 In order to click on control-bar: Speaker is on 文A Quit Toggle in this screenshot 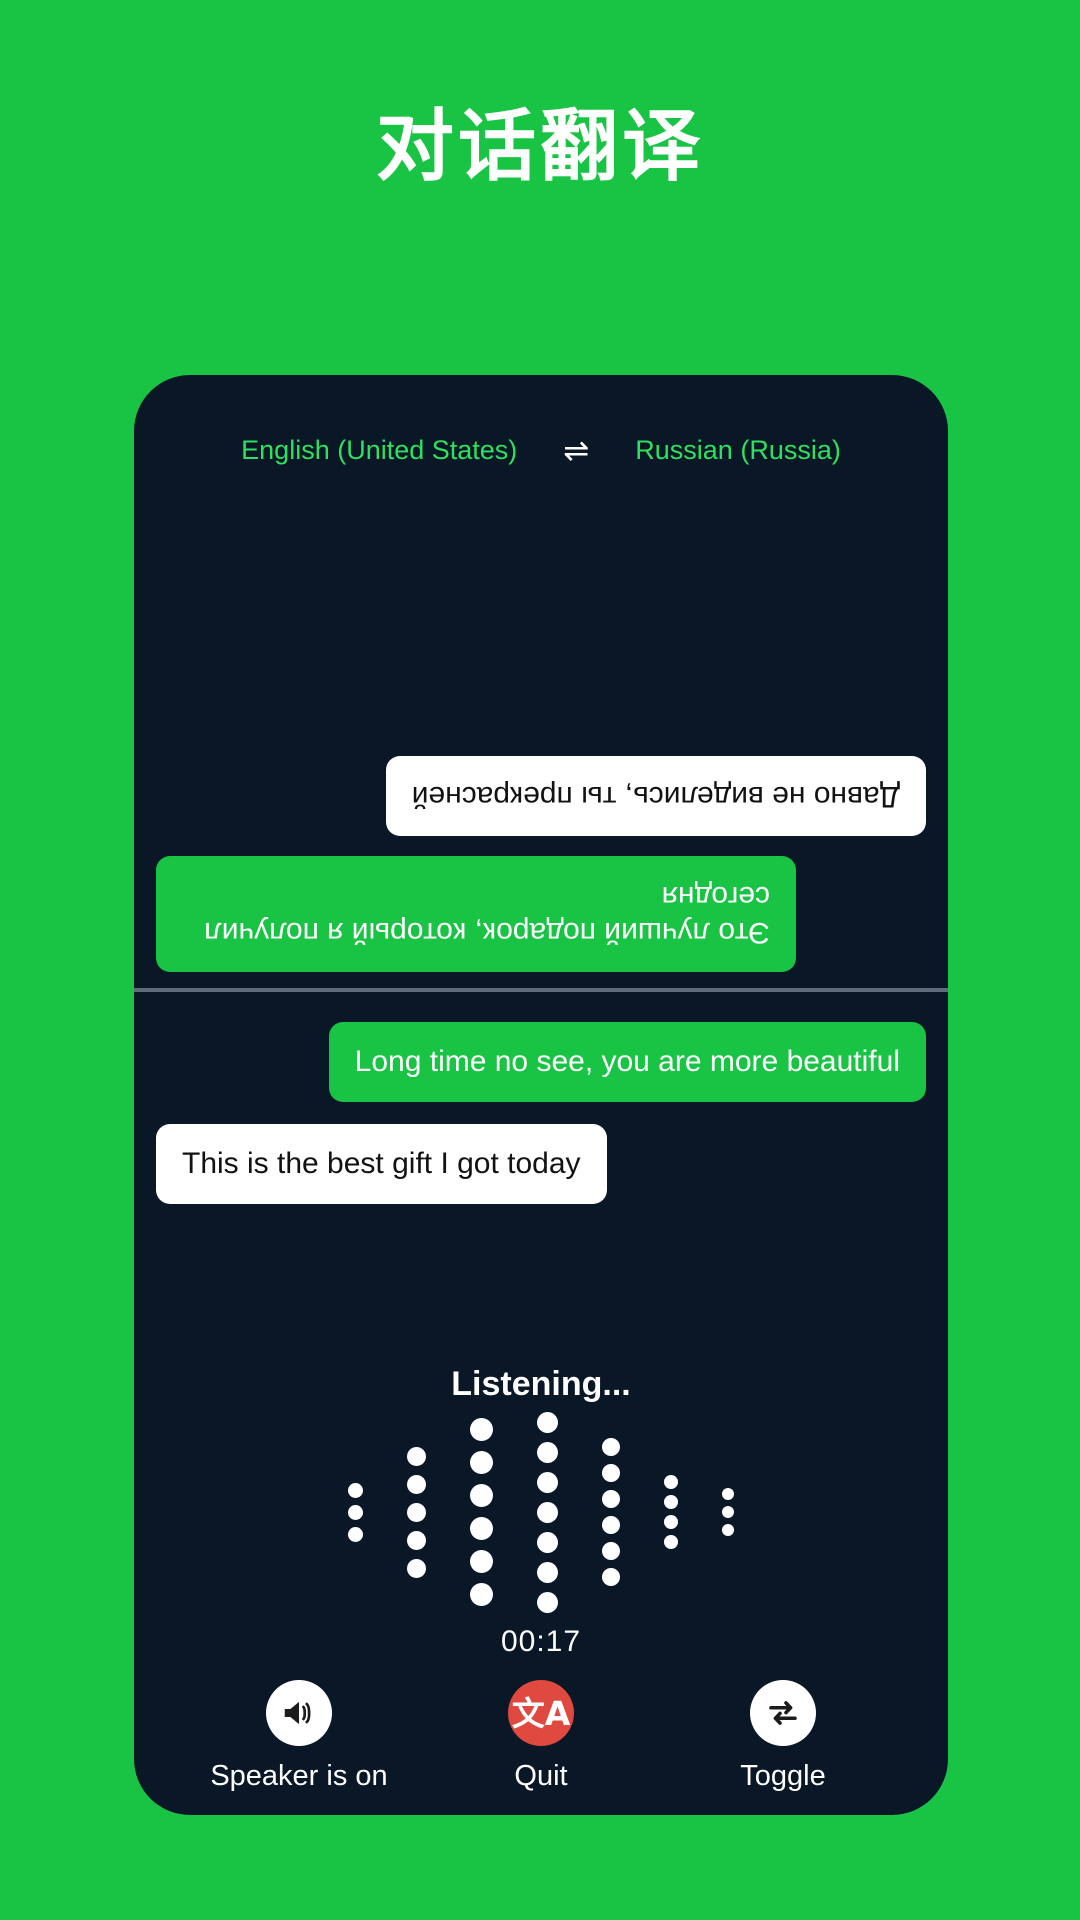, I will do `click(541, 1736)`.